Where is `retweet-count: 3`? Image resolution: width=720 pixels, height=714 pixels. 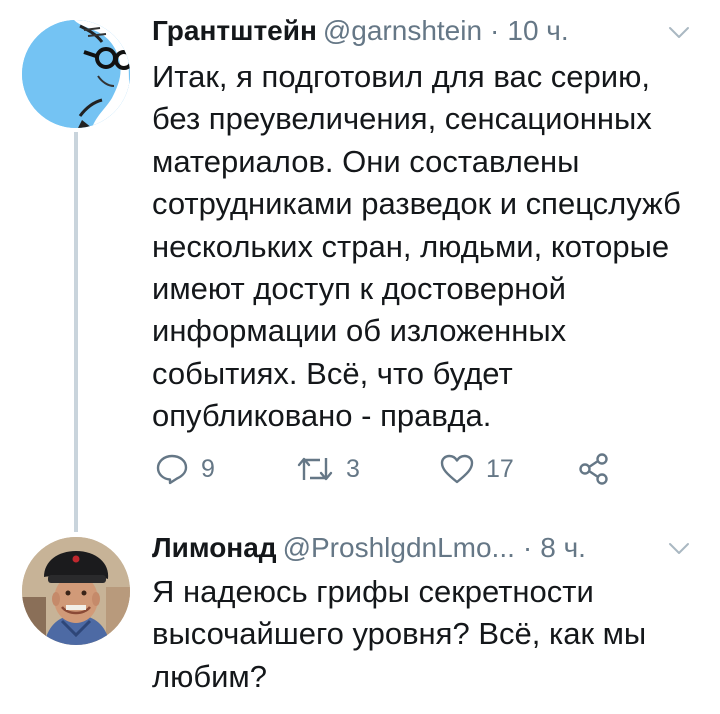 retweet-count: 3 is located at coordinates (353, 468).